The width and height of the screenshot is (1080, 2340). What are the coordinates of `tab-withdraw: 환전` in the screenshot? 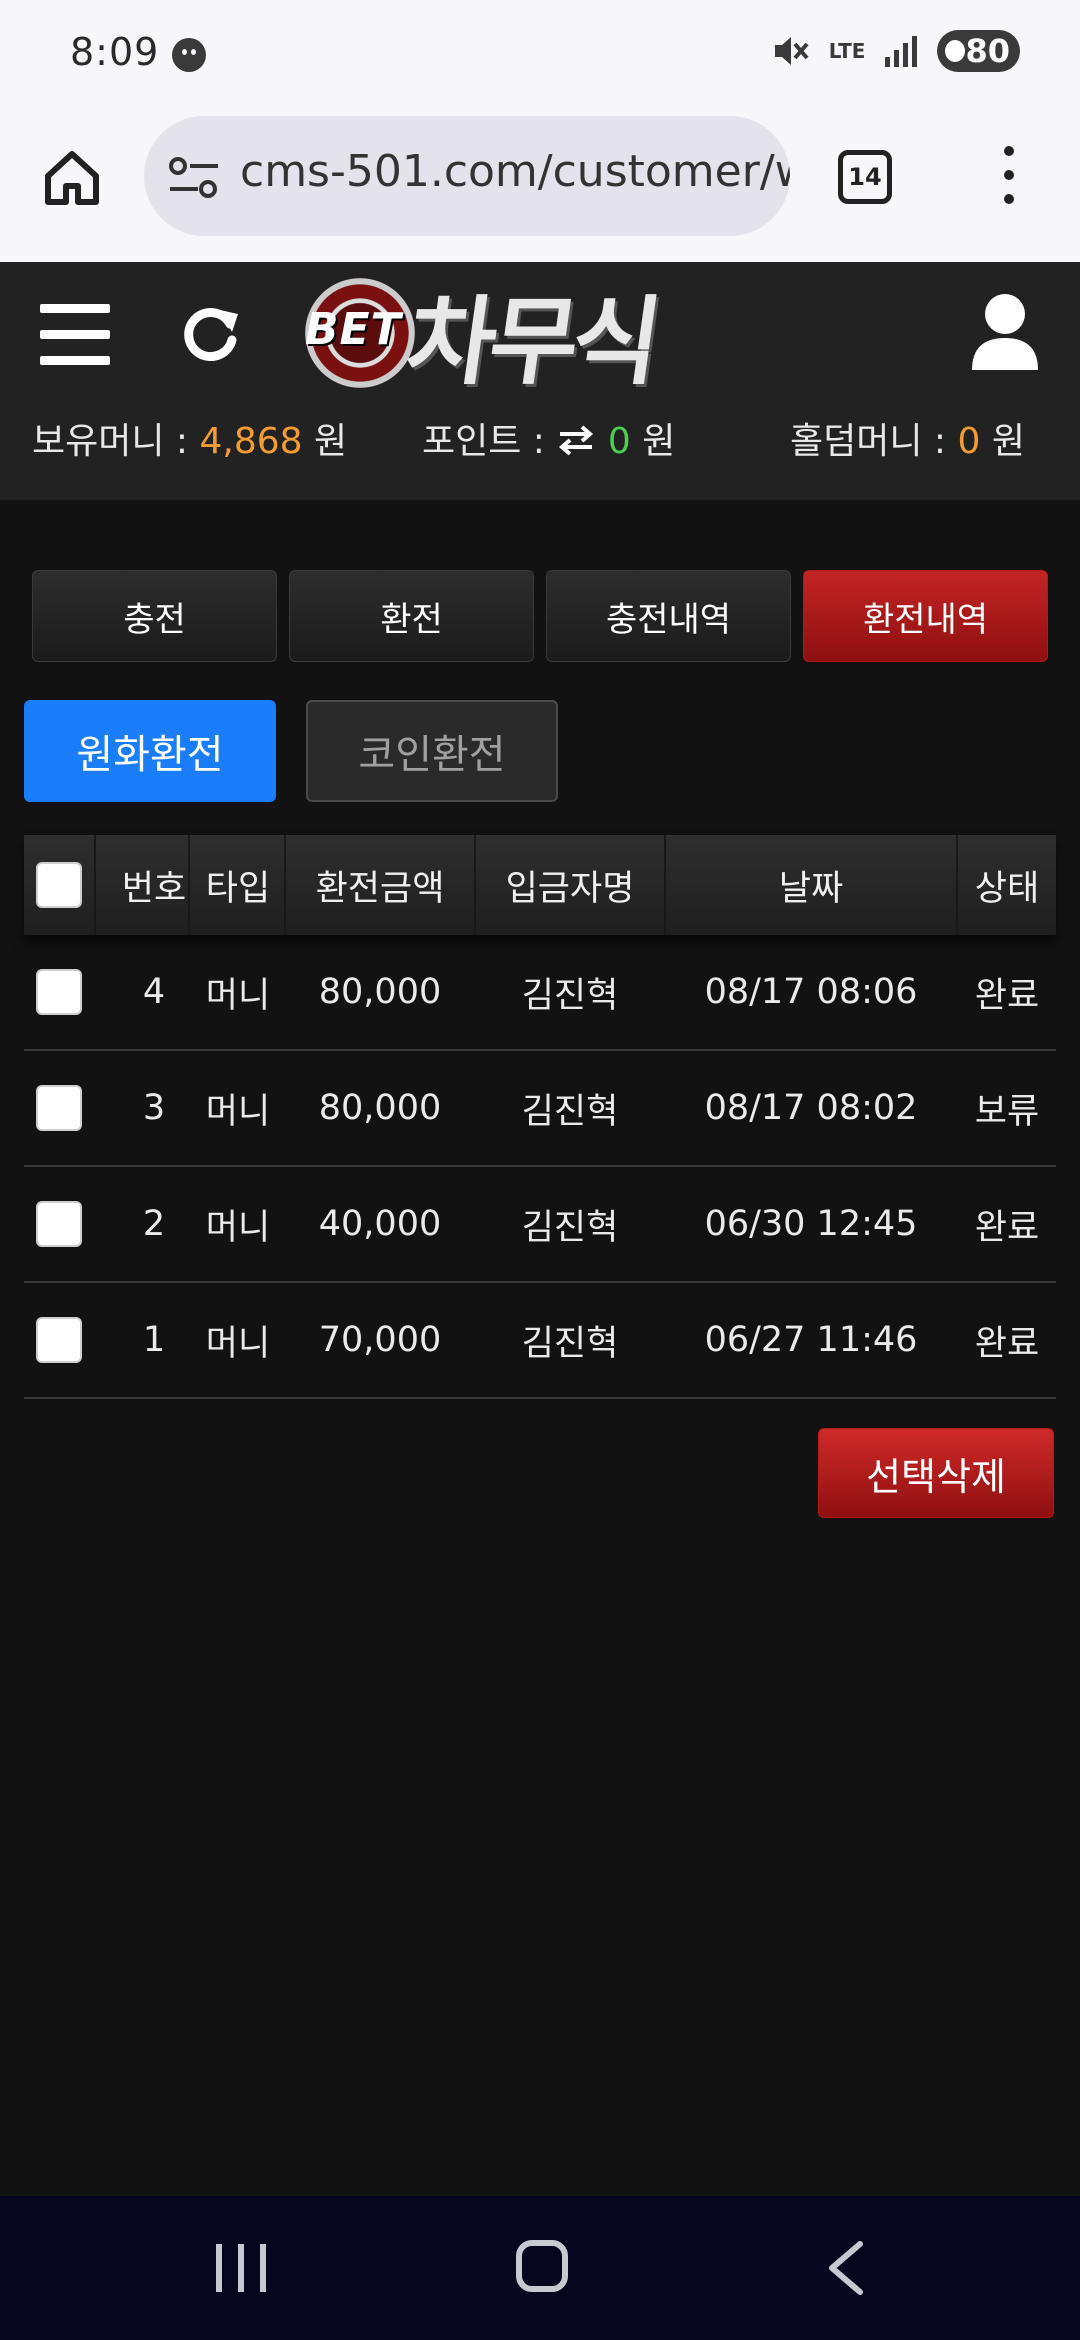 It's located at (411, 616).